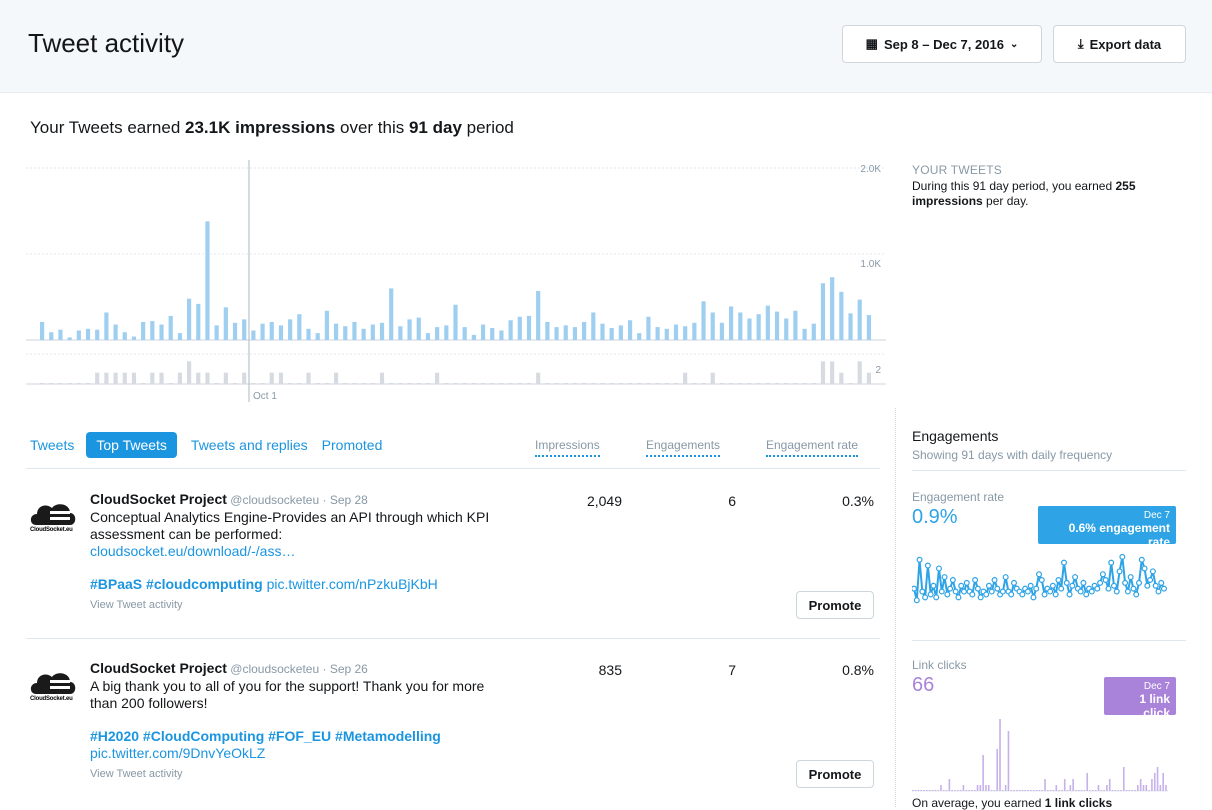 The height and width of the screenshot is (810, 1212). I want to click on engagements-title: Engagements, so click(955, 436).